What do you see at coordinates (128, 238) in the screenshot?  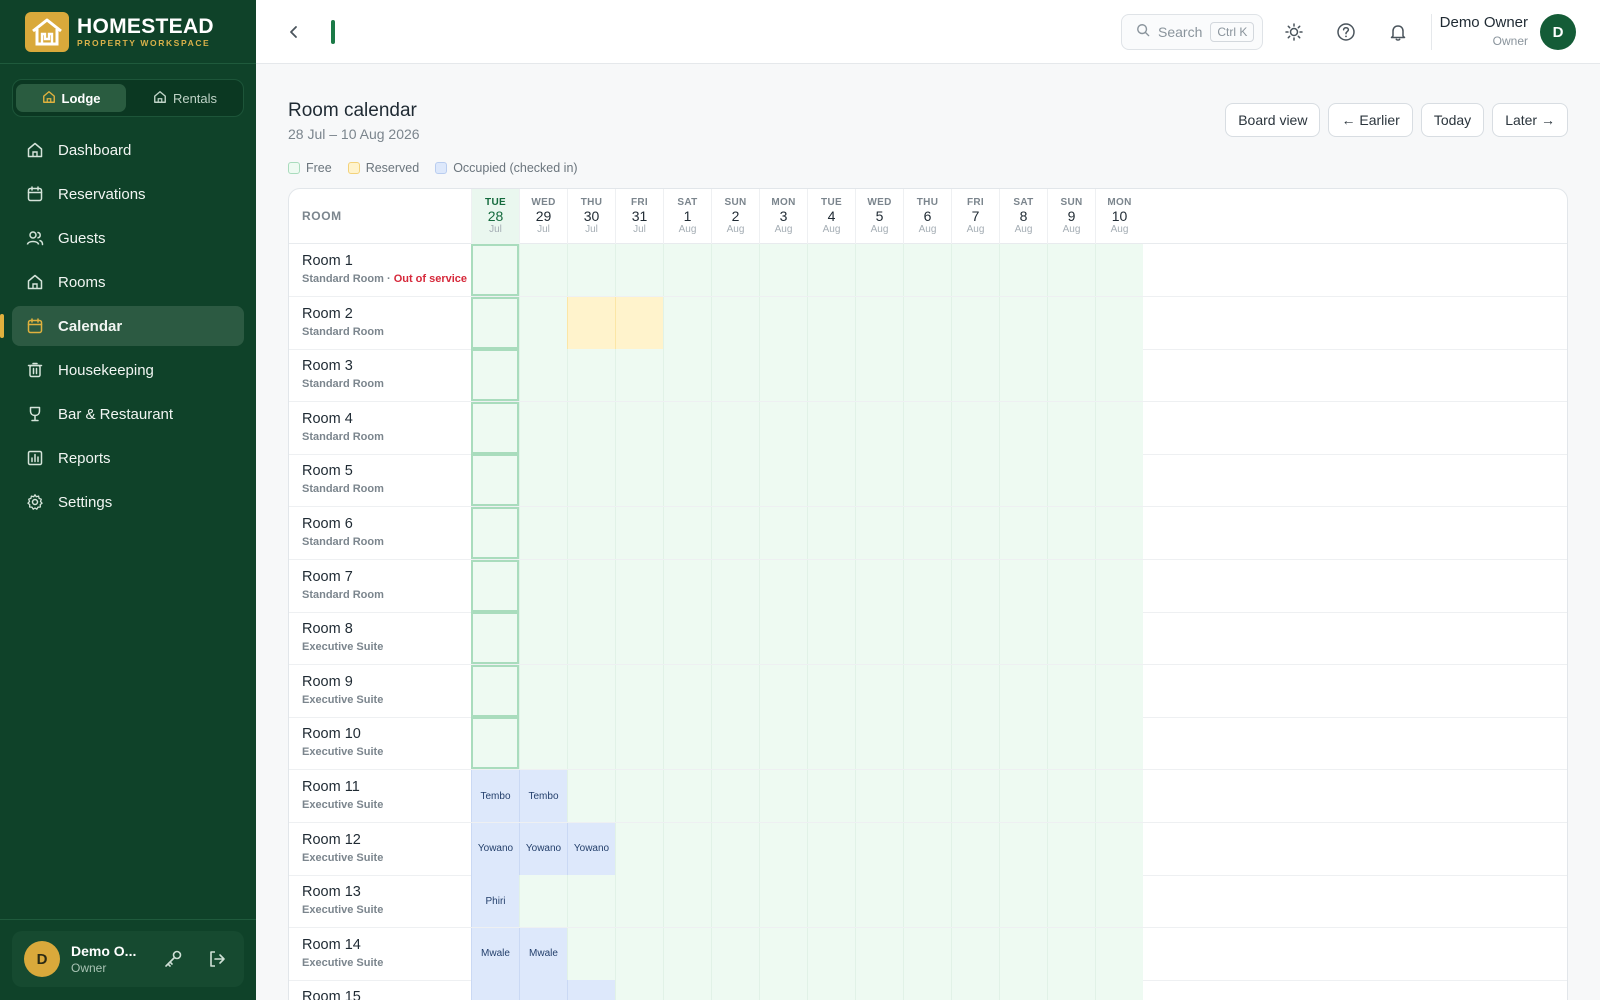 I see `sidebar-item-guests: Guests` at bounding box center [128, 238].